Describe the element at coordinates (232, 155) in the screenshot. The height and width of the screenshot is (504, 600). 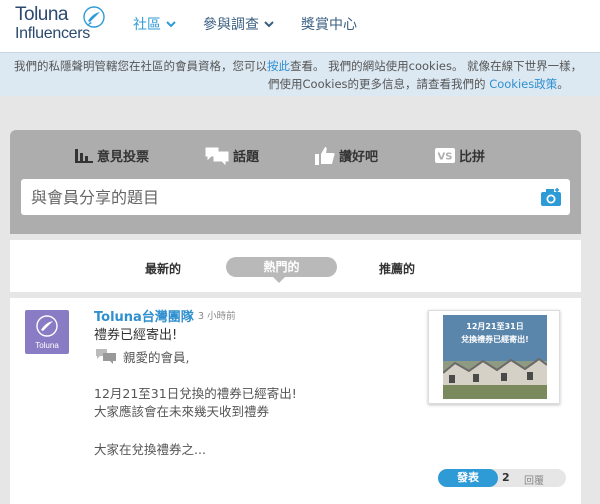
I see `tab-topic: 話題` at that location.